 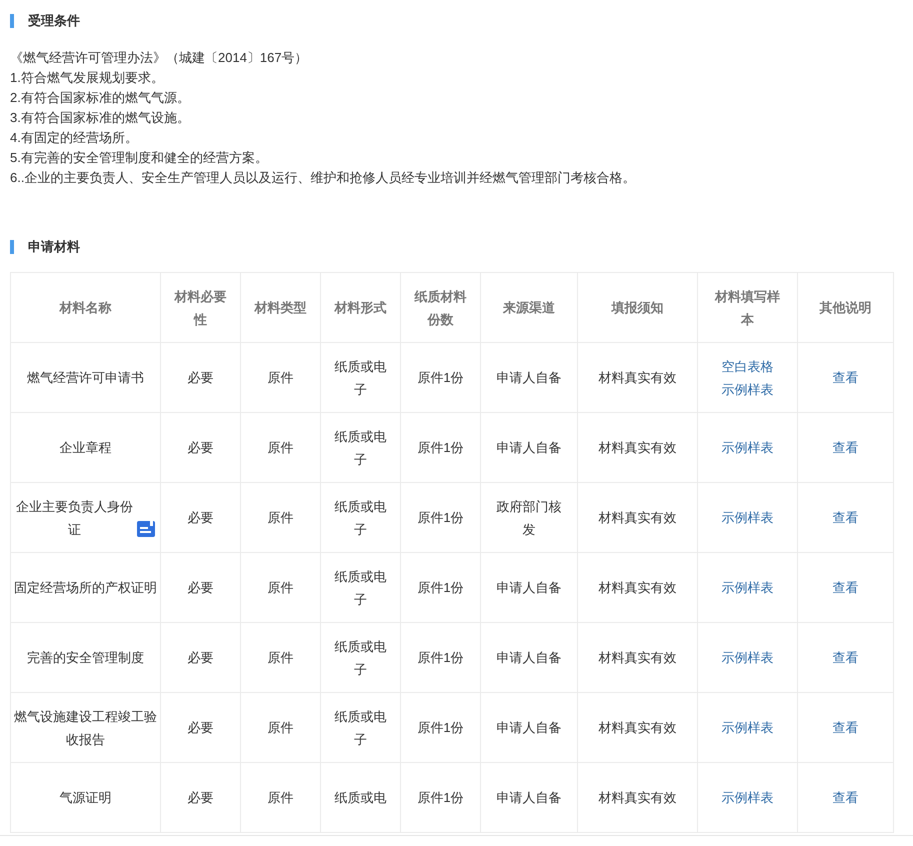 What do you see at coordinates (100, 98) in the screenshot?
I see `condition-text: 2.有符合国家标准的燃气气源。` at bounding box center [100, 98].